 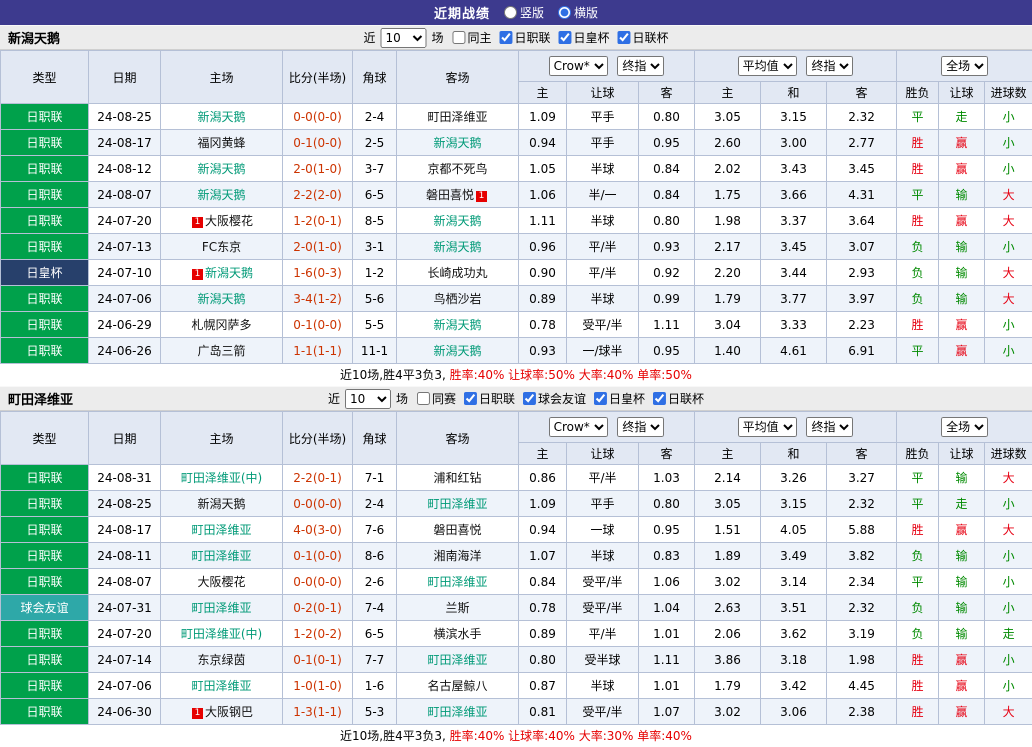 I want to click on score-link: 1-3(1-1), so click(x=318, y=712).